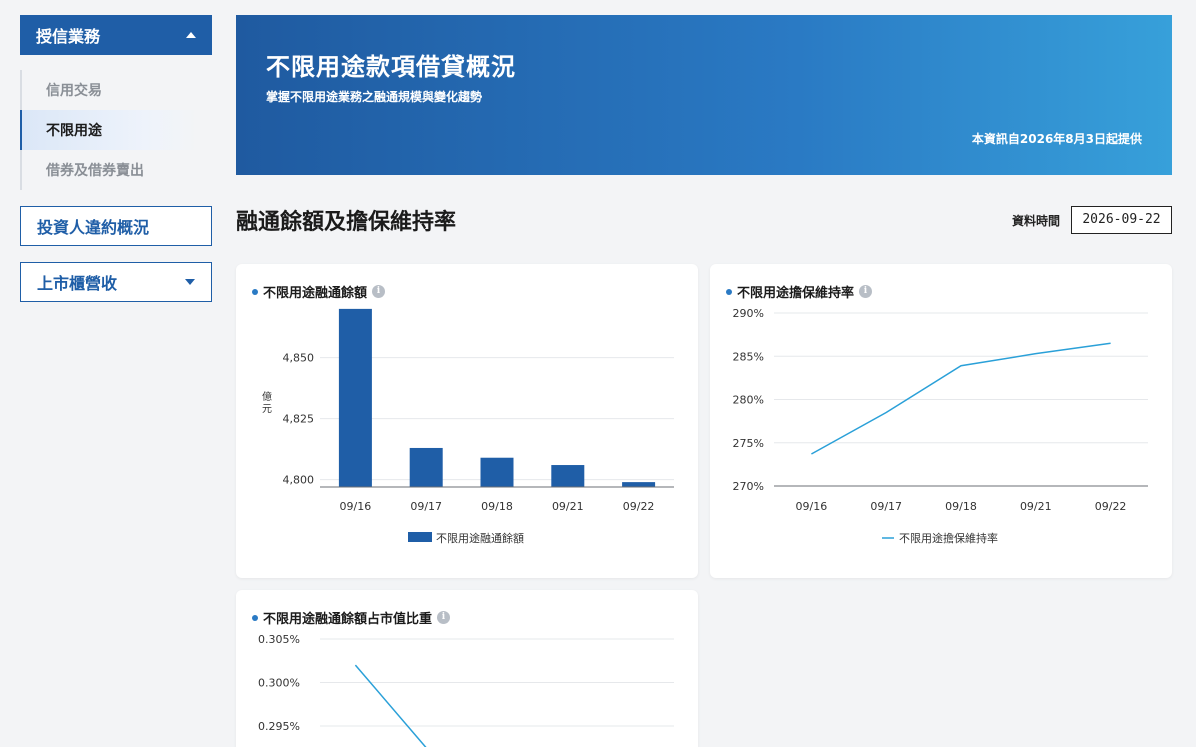 This screenshot has width=1196, height=747. What do you see at coordinates (117, 90) in the screenshot?
I see `sidebar-item-margin-trading: 信用交易` at bounding box center [117, 90].